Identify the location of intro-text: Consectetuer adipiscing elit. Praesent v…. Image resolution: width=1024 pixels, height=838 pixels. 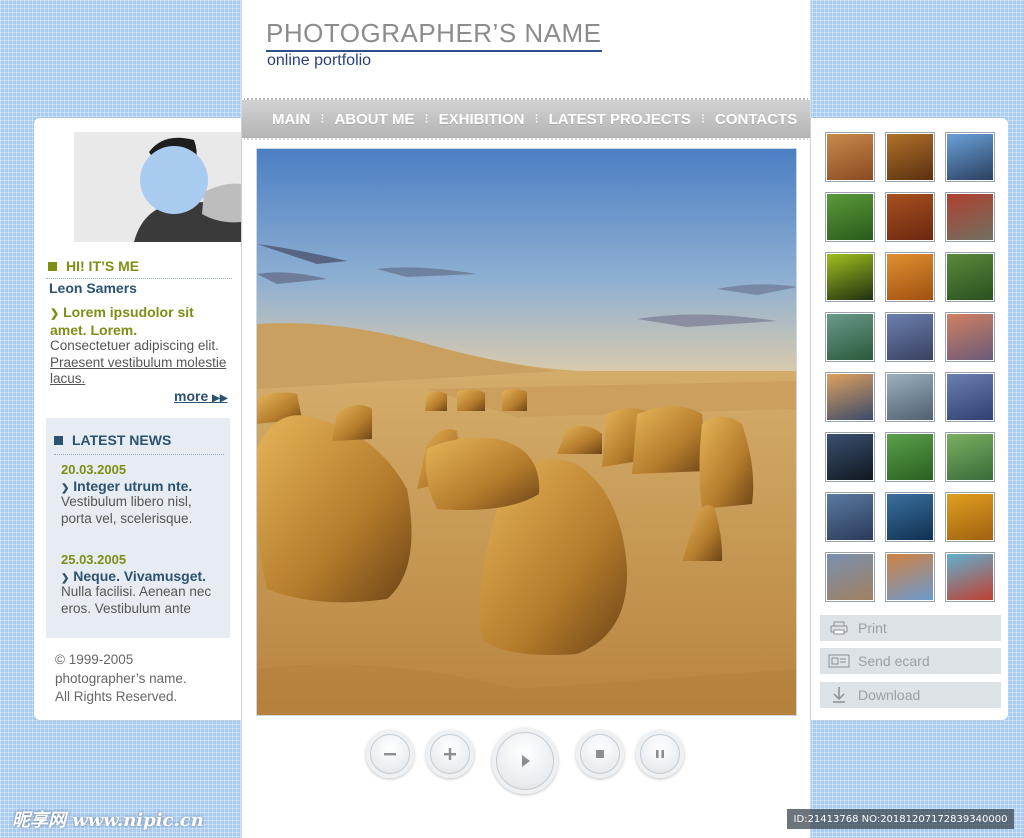
(141, 363).